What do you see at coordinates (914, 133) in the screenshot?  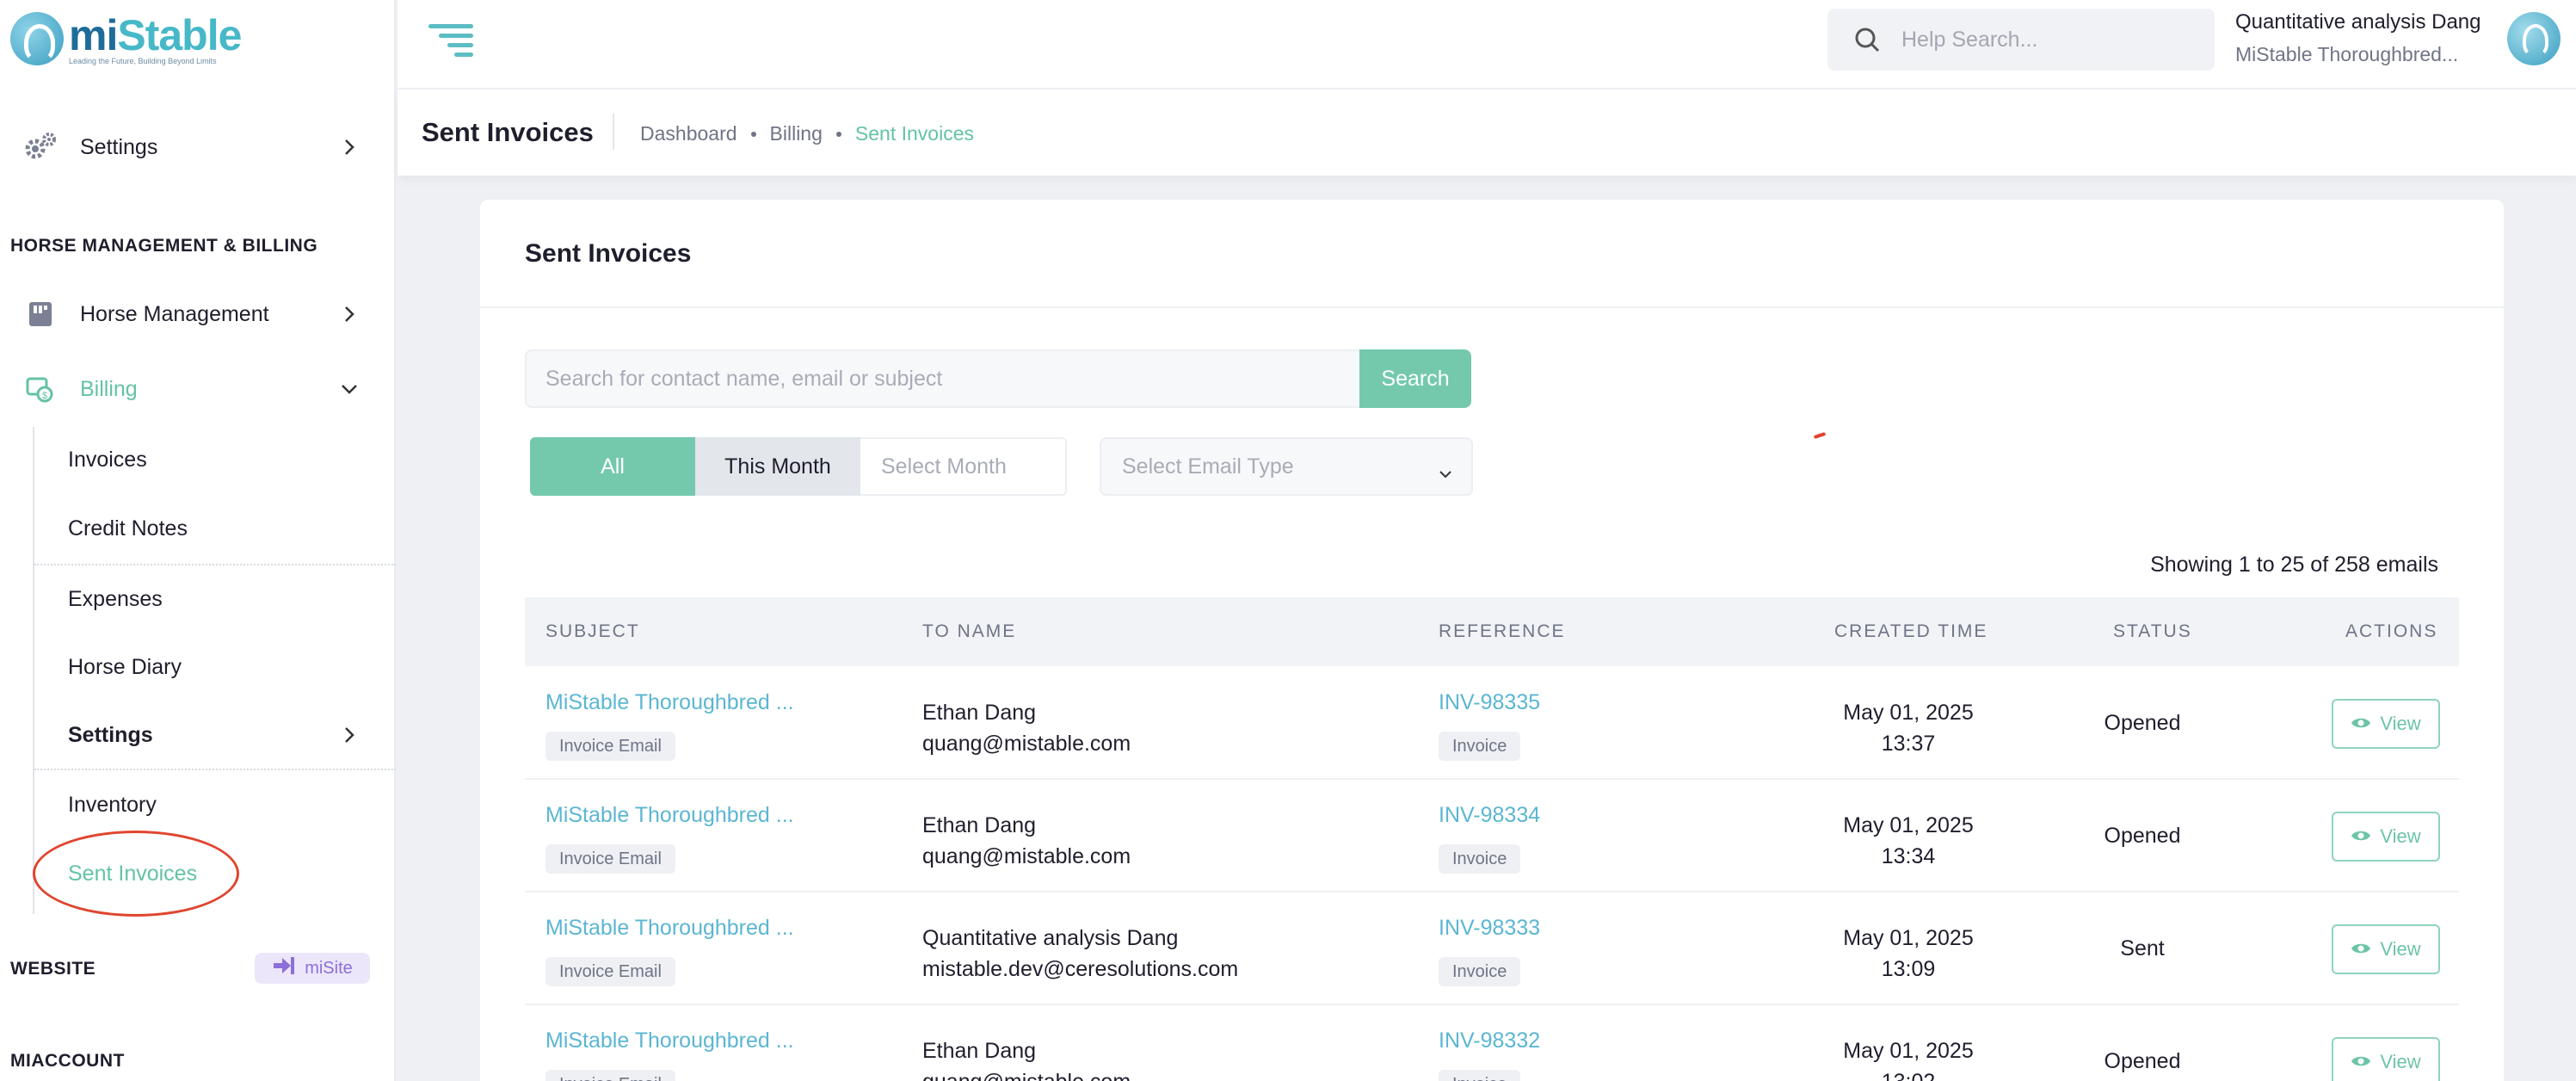 I see `breadcrumb-current: Sent Invoices` at bounding box center [914, 133].